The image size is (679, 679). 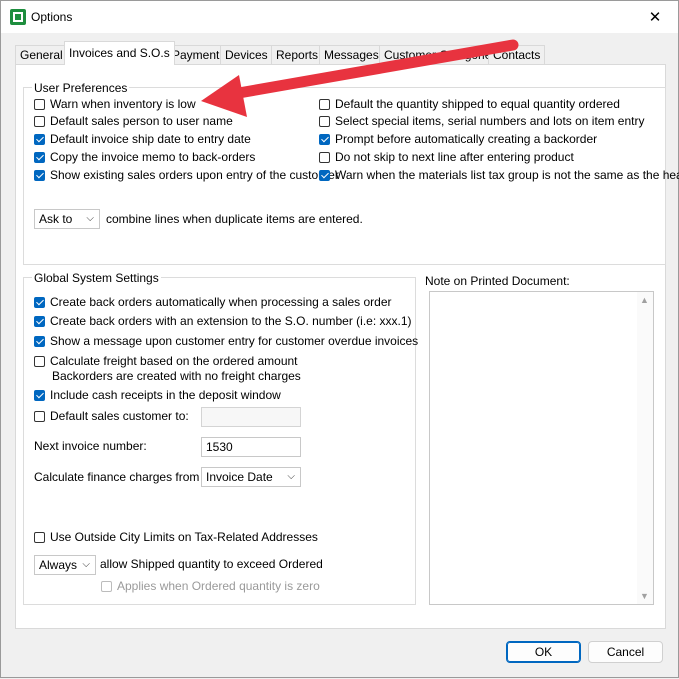 What do you see at coordinates (645, 448) in the screenshot?
I see `note-scrollbar: ▲ ▼` at bounding box center [645, 448].